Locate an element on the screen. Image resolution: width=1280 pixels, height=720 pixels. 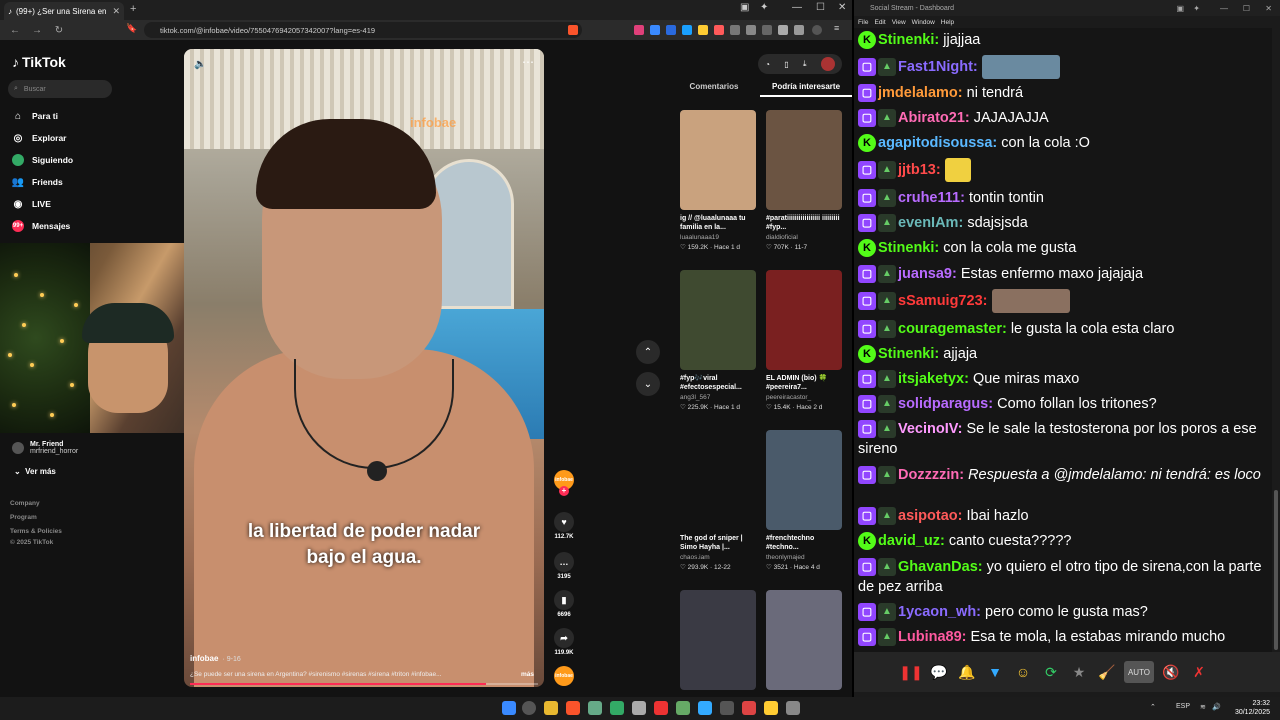
tab-podria-interesarte: Podría interesarte is located at coordinates (806, 89).